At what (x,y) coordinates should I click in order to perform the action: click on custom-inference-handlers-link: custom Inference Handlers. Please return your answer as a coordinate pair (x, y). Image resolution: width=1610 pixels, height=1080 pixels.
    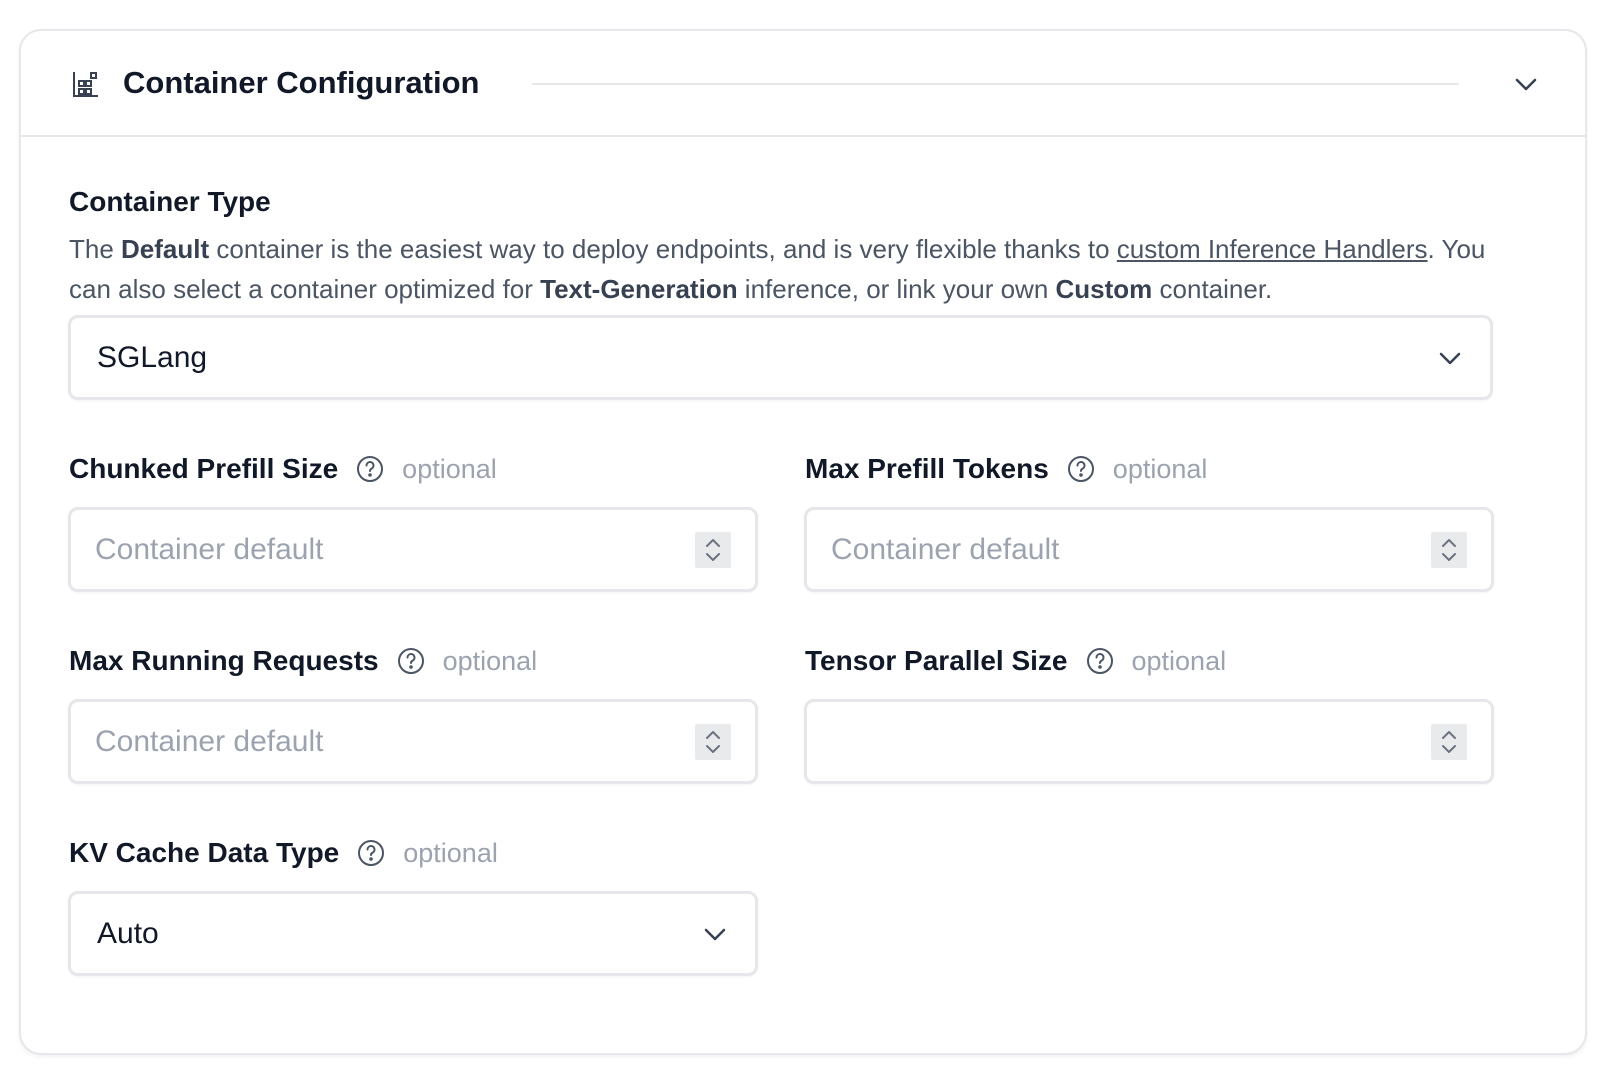
    Looking at the image, I should click on (1272, 249).